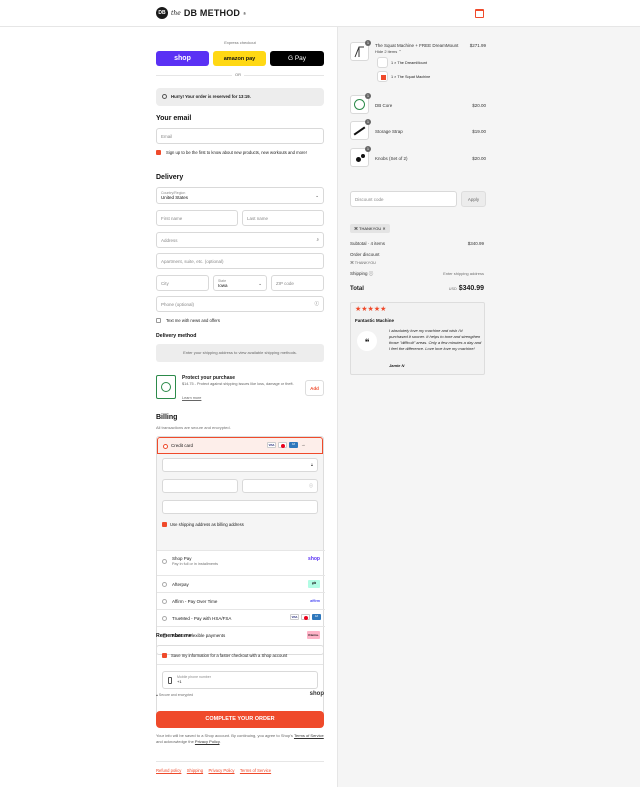  I want to click on email-input: Email, so click(240, 136).